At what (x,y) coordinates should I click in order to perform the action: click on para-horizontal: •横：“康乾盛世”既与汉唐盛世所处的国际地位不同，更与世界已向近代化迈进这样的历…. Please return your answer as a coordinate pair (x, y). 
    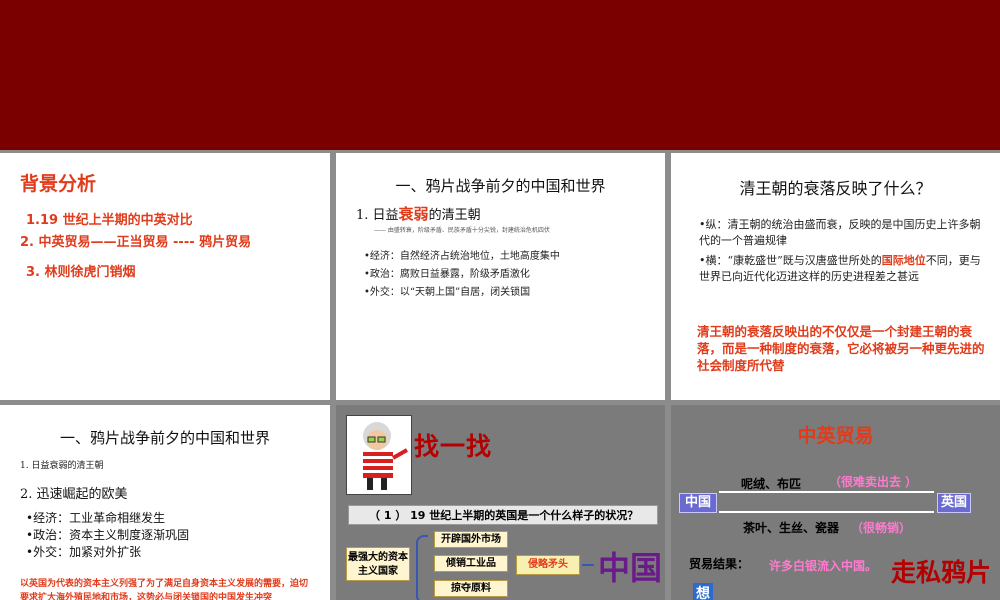
    Looking at the image, I should click on (840, 269).